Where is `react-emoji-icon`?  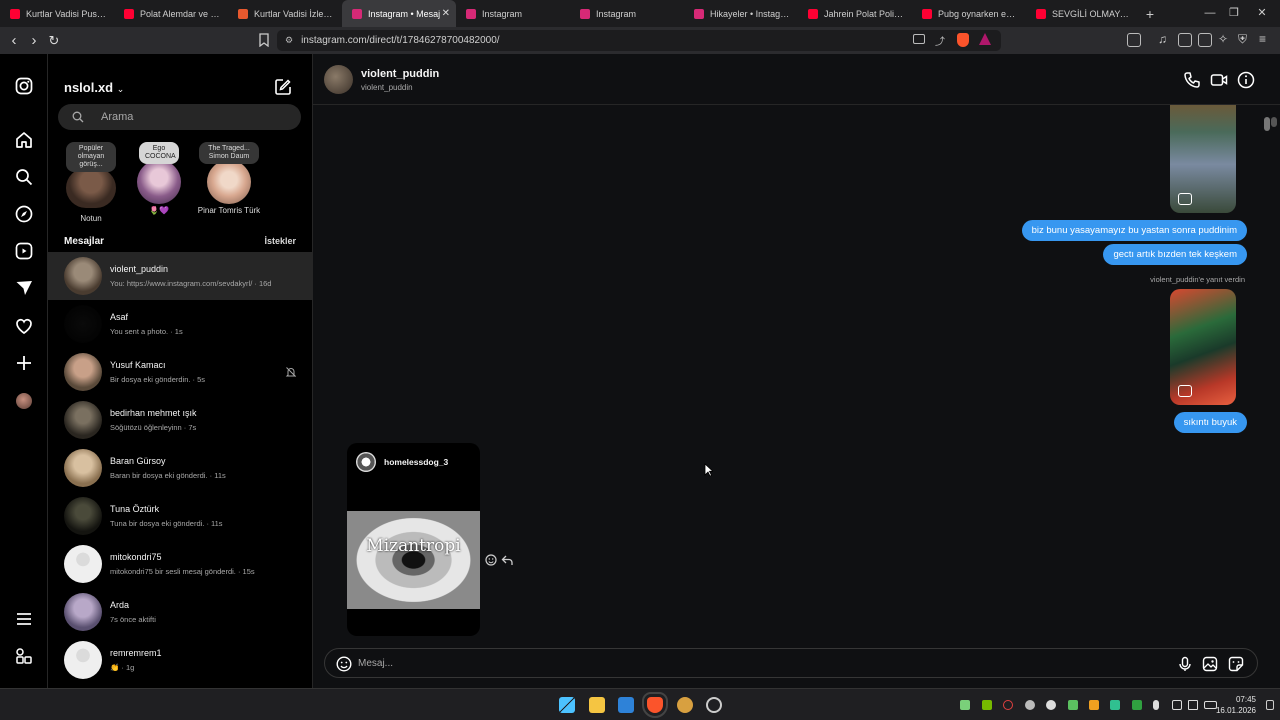 react-emoji-icon is located at coordinates (491, 560).